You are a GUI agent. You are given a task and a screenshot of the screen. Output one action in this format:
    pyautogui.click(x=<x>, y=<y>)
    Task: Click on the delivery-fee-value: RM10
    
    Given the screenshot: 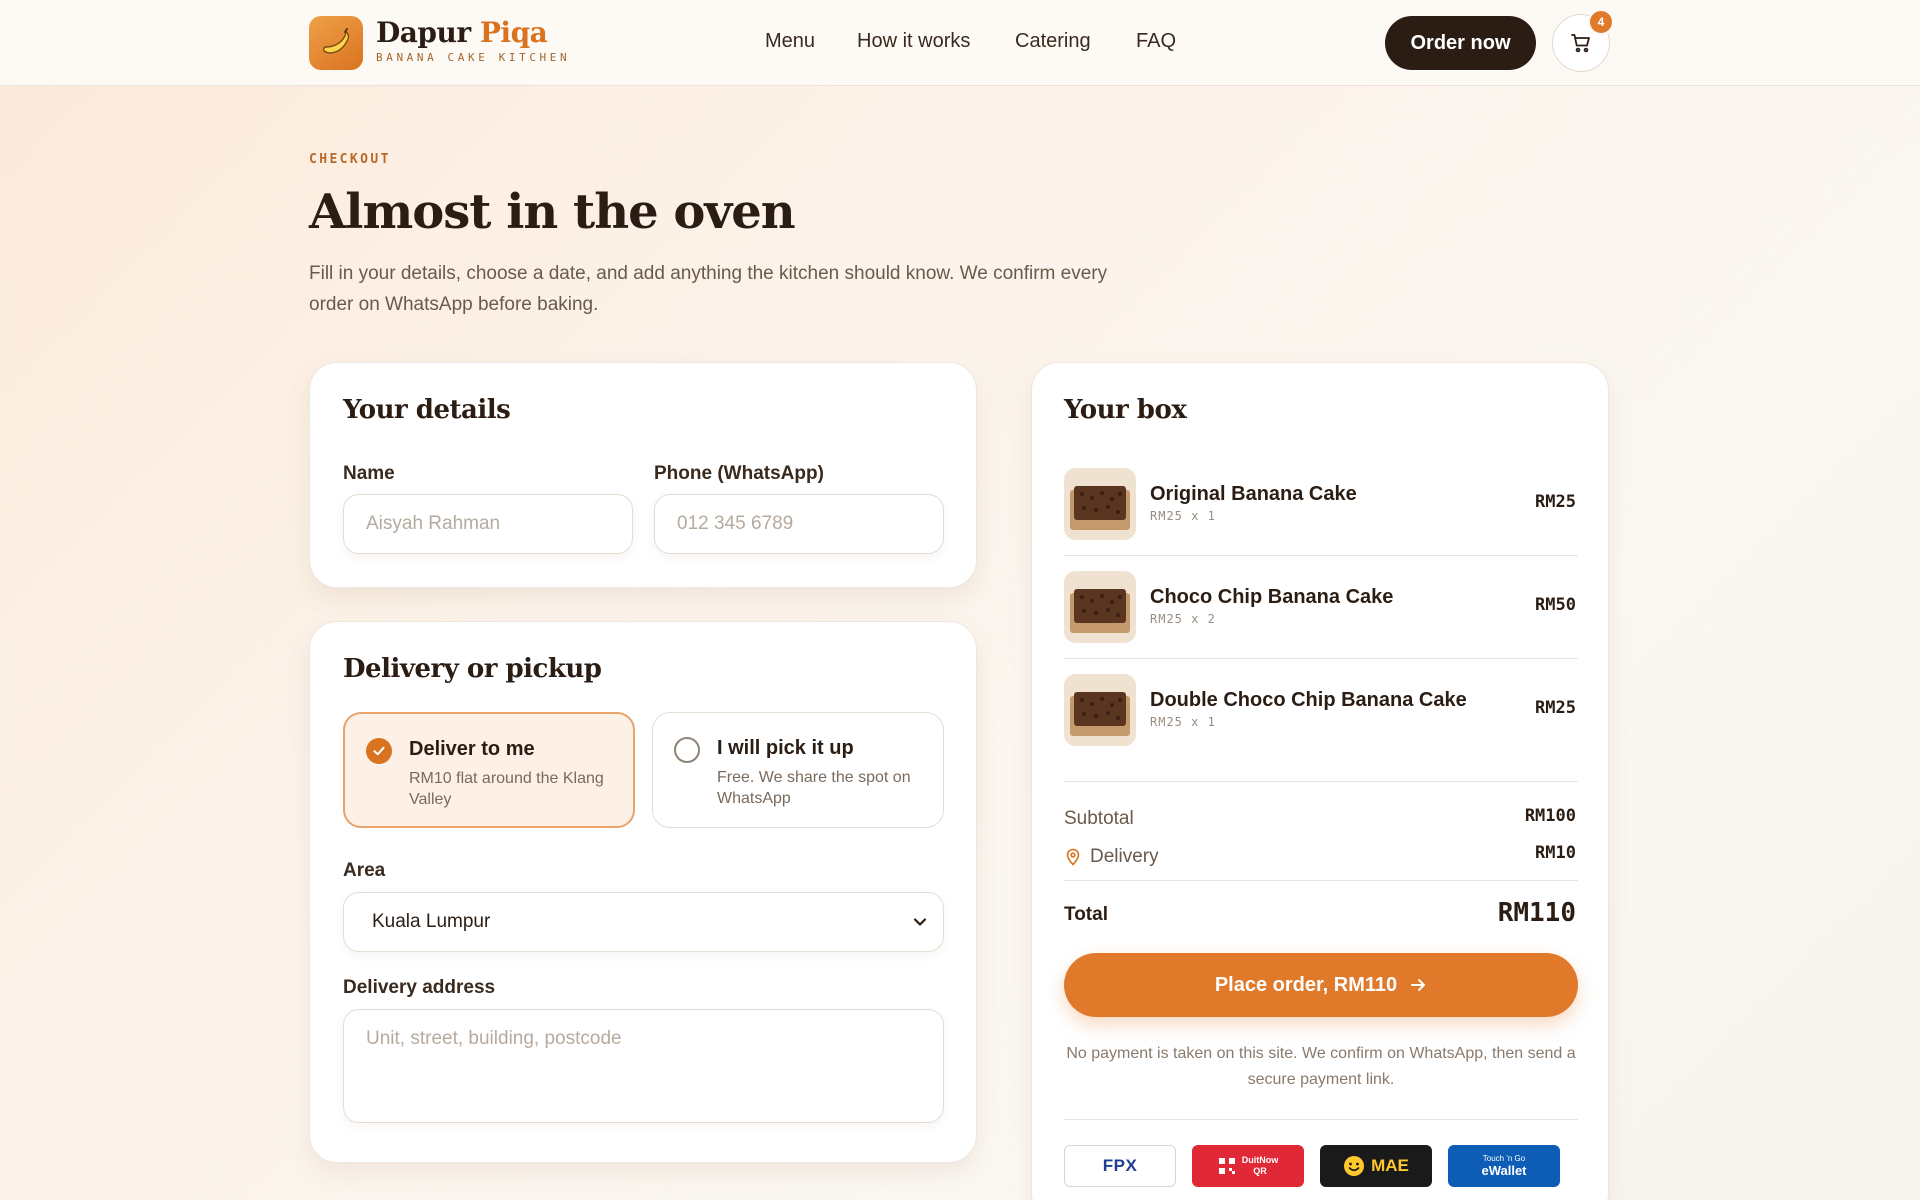 What is the action you would take?
    pyautogui.click(x=1555, y=853)
    